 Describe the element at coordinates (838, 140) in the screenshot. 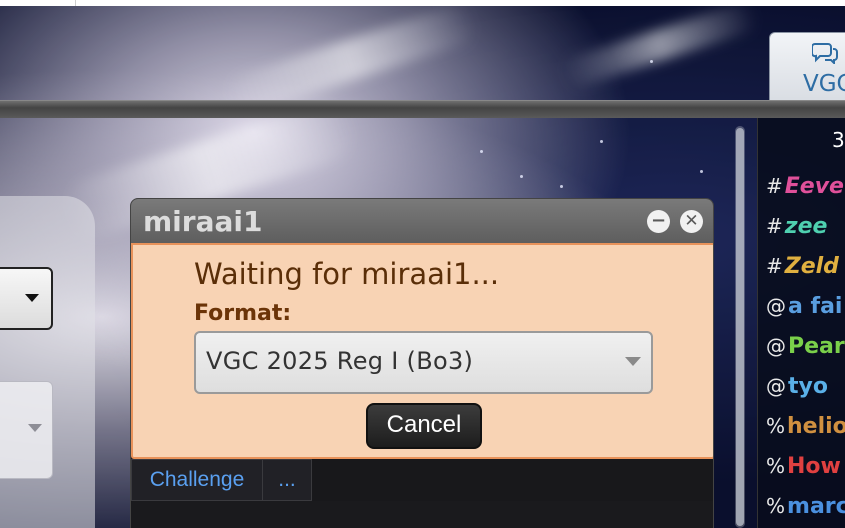

I see `user-count: 3` at that location.